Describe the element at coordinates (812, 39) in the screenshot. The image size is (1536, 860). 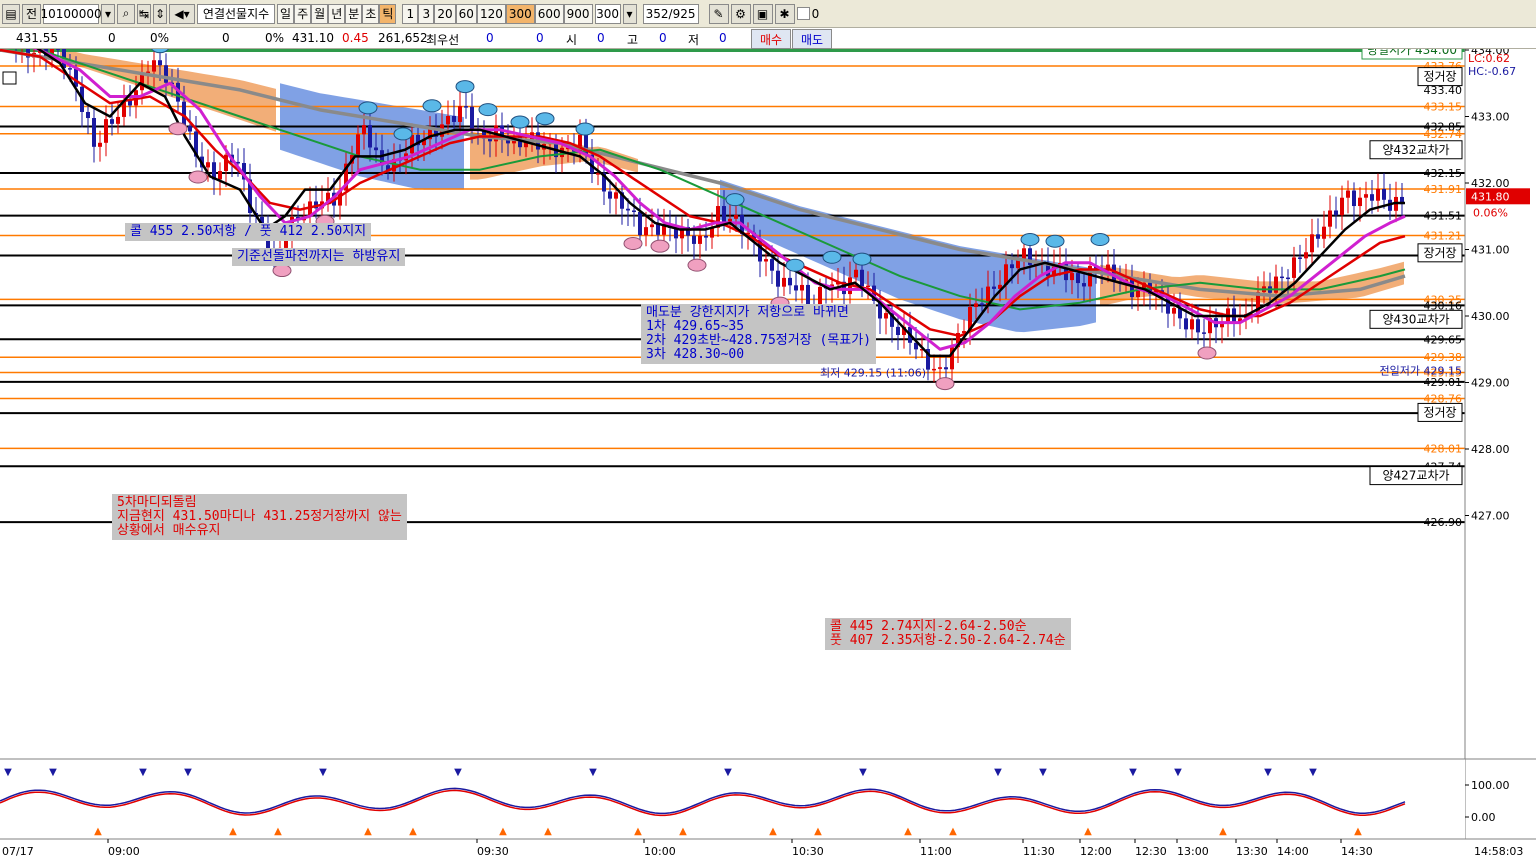
I see `sell-button: 매도` at that location.